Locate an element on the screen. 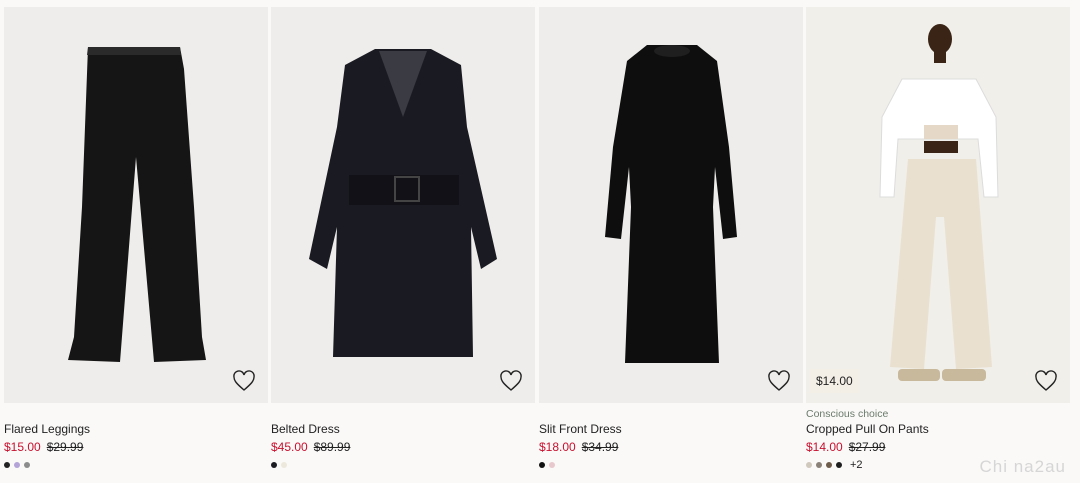 This screenshot has height=483, width=1080. product-name: Flared Leggings is located at coordinates (136, 429).